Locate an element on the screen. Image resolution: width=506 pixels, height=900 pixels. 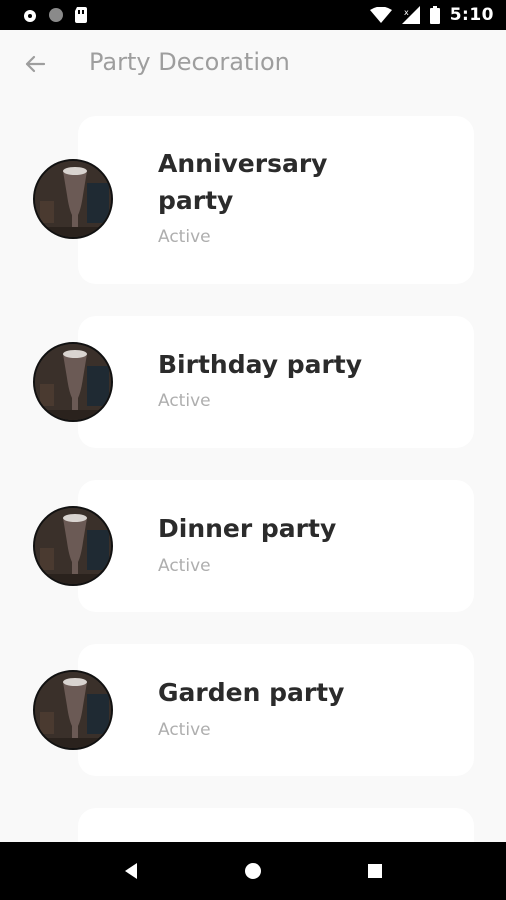
wifi-icon is located at coordinates (380, 15).